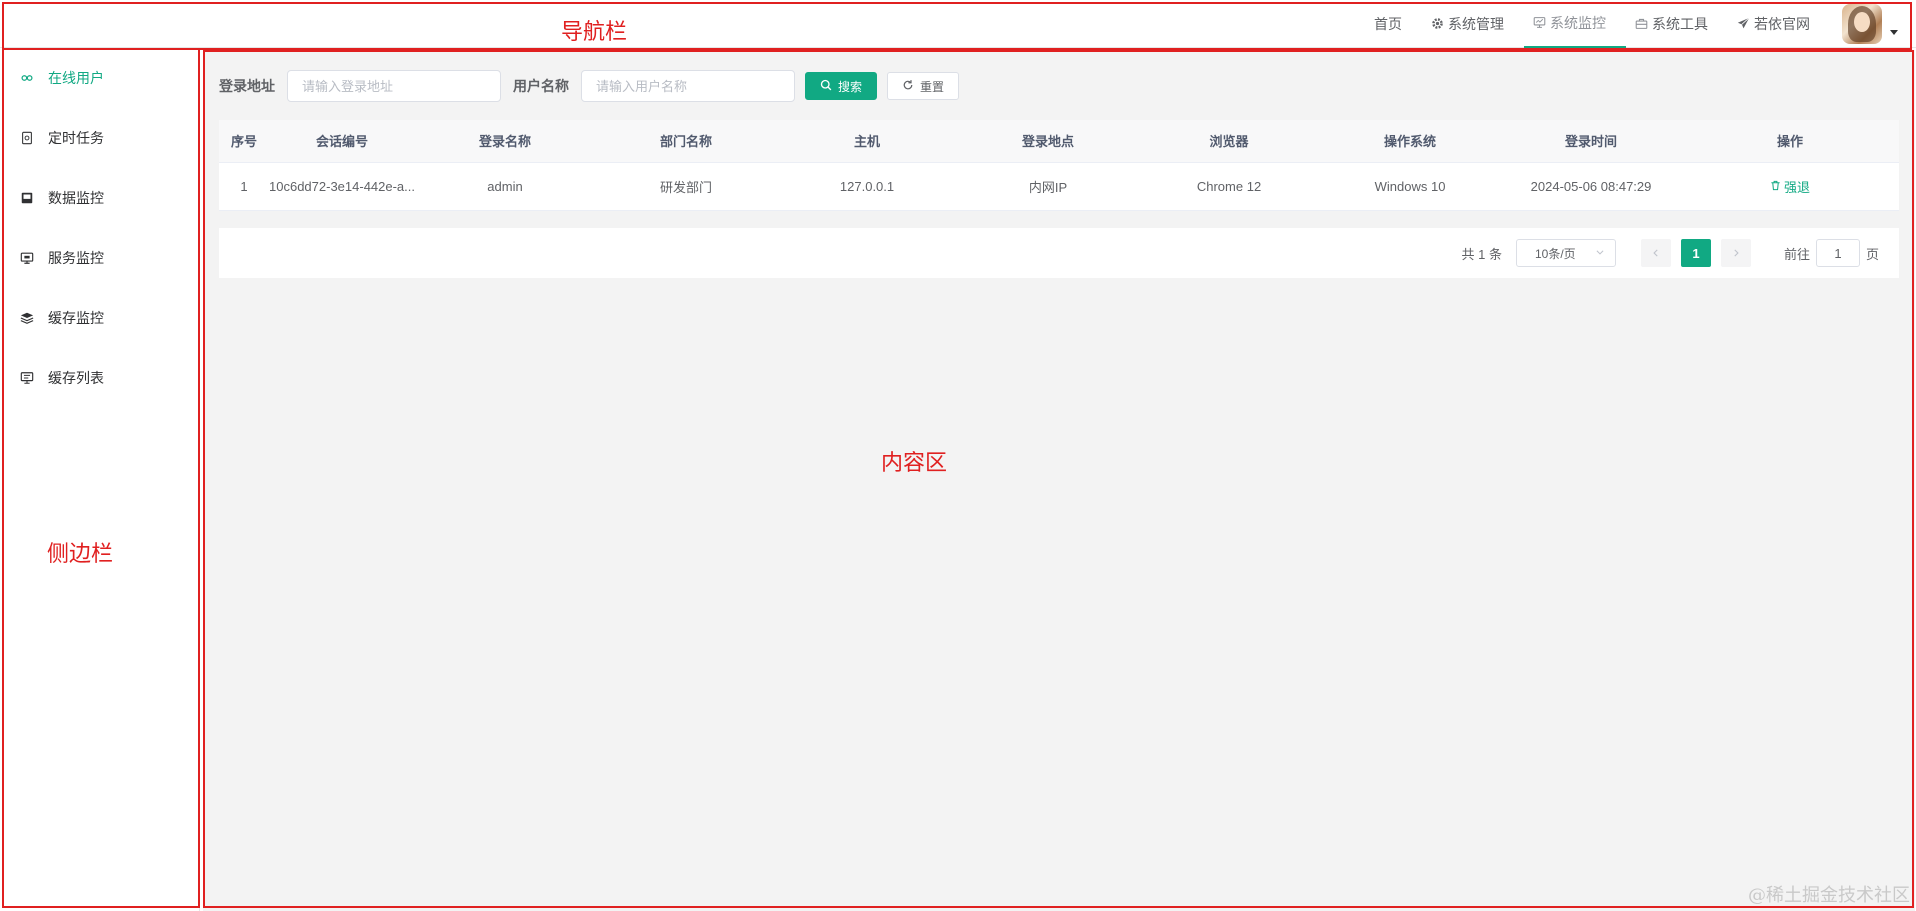 The height and width of the screenshot is (911, 1916). Describe the element at coordinates (1829, 895) in the screenshot. I see `watermark: @稀土掘金技术社区` at that location.